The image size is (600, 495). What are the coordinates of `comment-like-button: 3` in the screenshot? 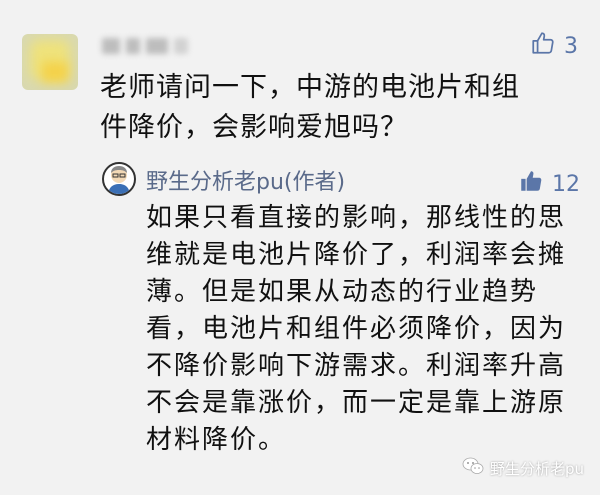 It's located at (554, 46).